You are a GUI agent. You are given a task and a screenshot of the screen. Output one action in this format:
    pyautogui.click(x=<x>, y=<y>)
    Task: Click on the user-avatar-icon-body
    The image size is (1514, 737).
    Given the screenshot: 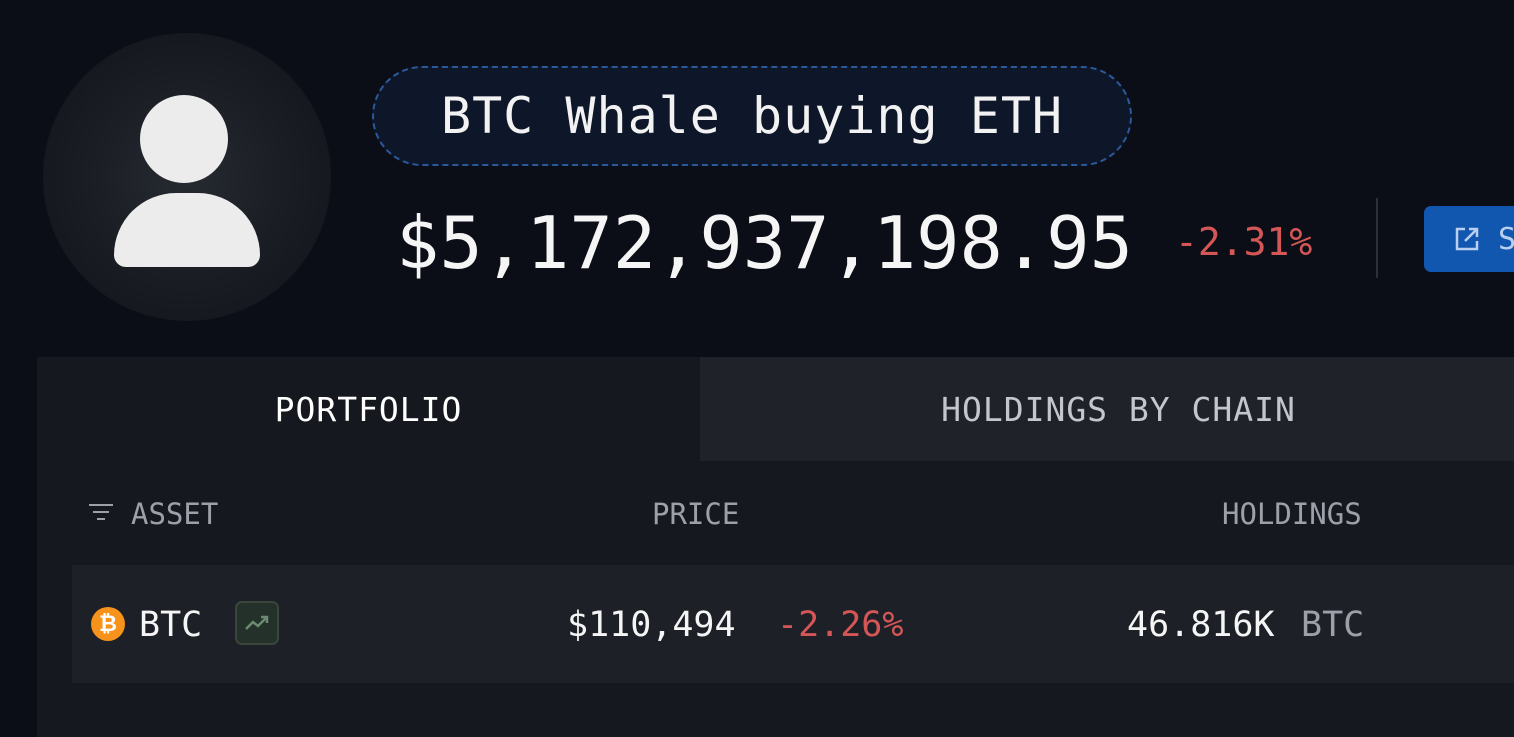 What is the action you would take?
    pyautogui.click(x=187, y=230)
    